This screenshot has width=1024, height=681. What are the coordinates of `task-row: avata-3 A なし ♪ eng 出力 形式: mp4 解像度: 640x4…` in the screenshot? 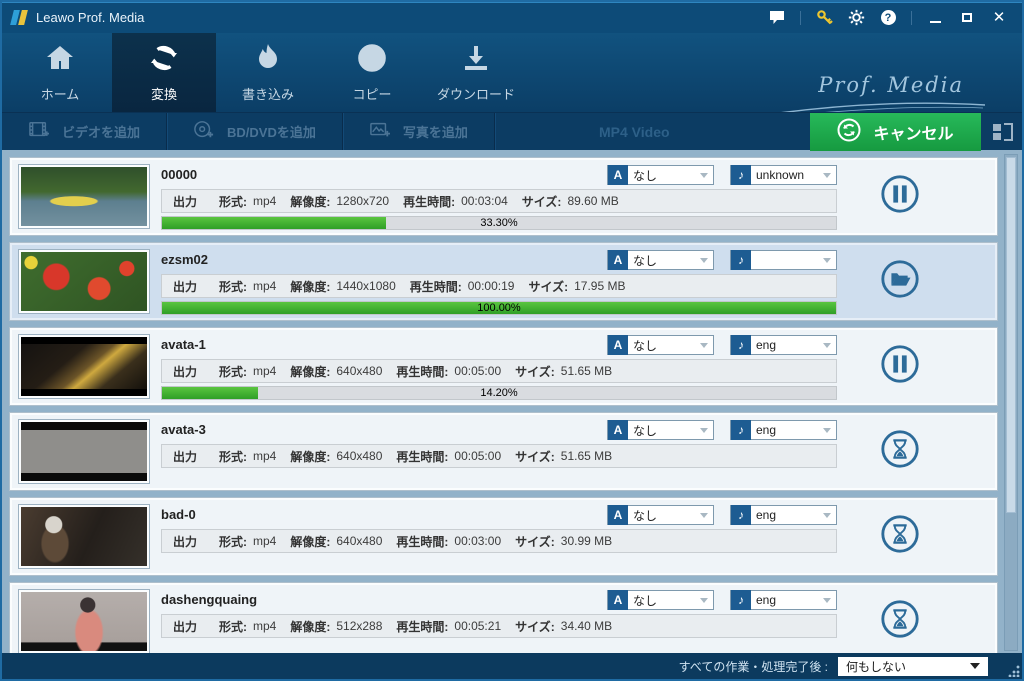 It's located at (503, 451).